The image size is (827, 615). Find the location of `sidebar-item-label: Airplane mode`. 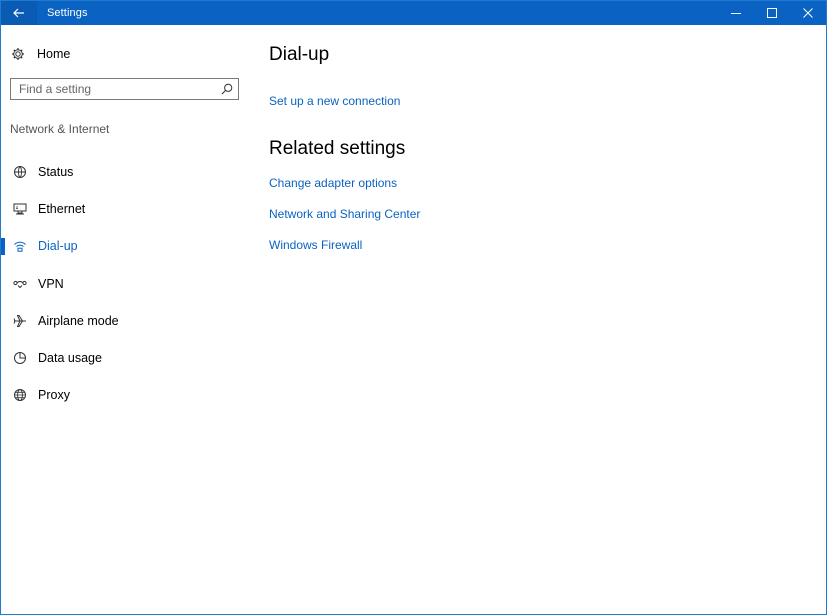

sidebar-item-label: Airplane mode is located at coordinates (78, 320).